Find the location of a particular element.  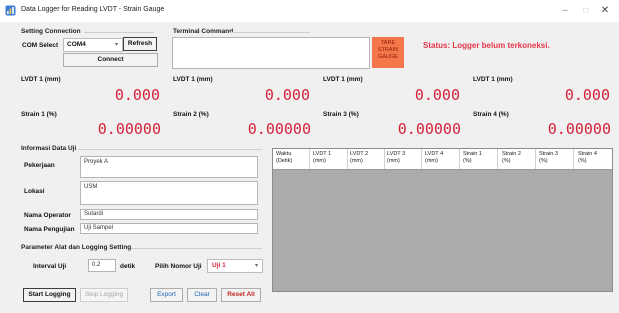

pilih-nomor-uji-label: Pilih Nomor Uji is located at coordinates (178, 266).